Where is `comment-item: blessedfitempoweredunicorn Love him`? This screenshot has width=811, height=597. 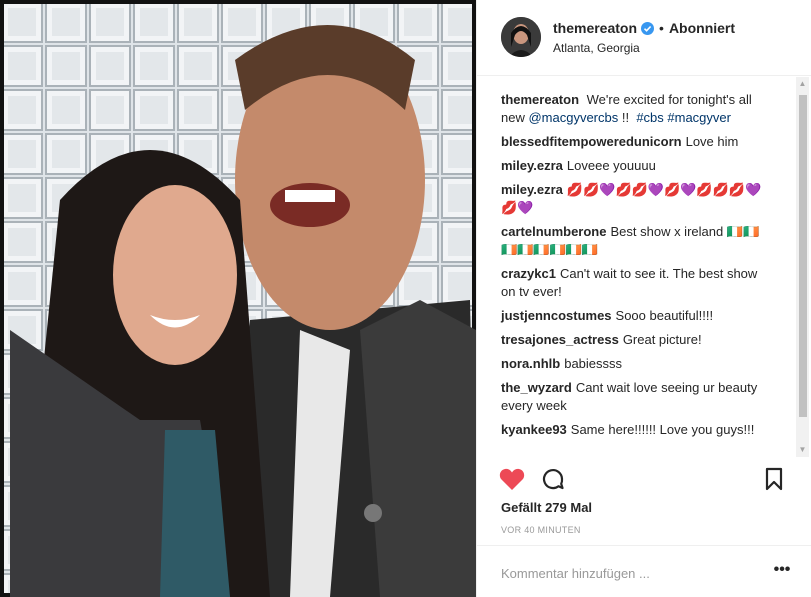 comment-item: blessedfitempoweredunicorn Love him is located at coordinates (640, 142).